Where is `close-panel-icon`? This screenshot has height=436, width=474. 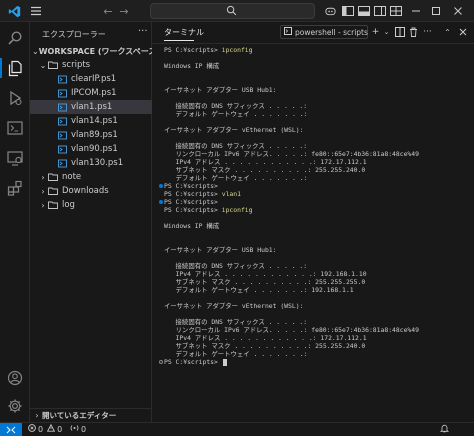
close-panel-icon is located at coordinates (462, 32).